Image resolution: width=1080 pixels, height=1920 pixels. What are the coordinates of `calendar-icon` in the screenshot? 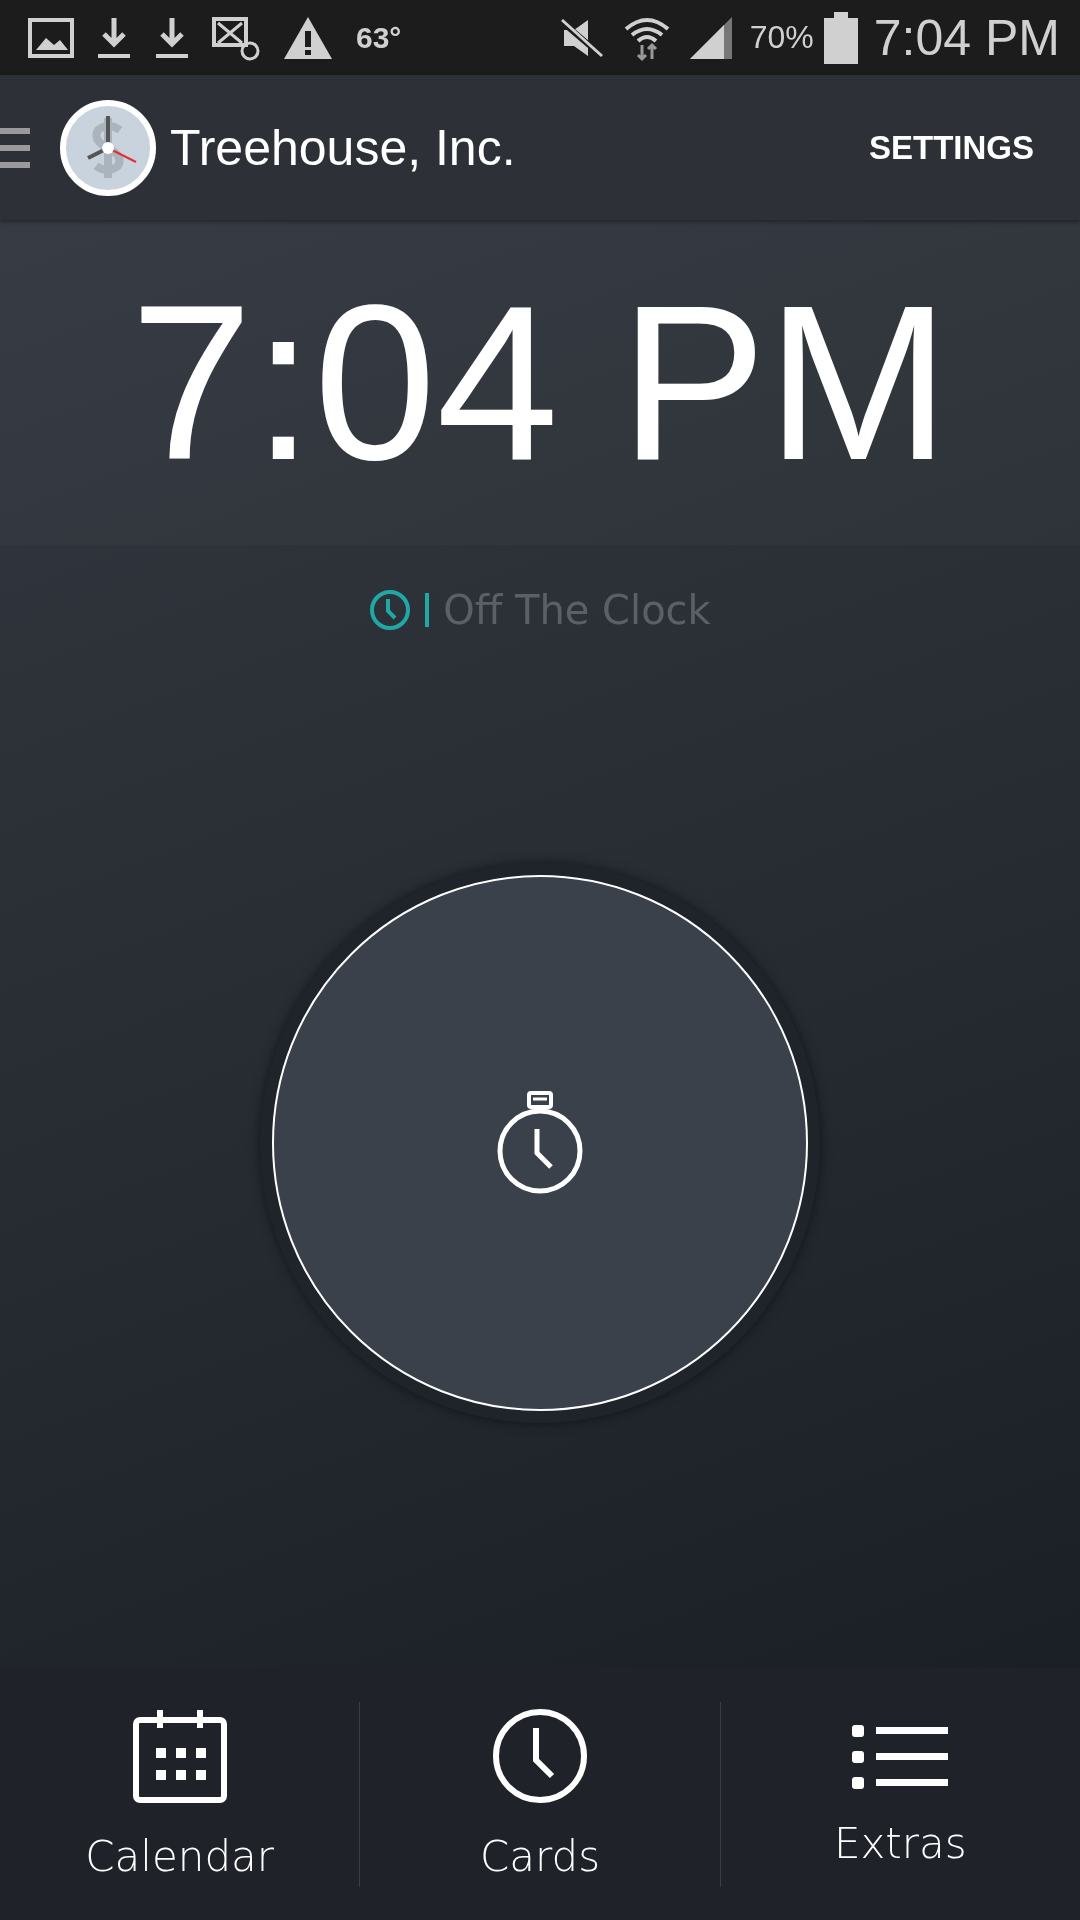 It's located at (179, 1755).